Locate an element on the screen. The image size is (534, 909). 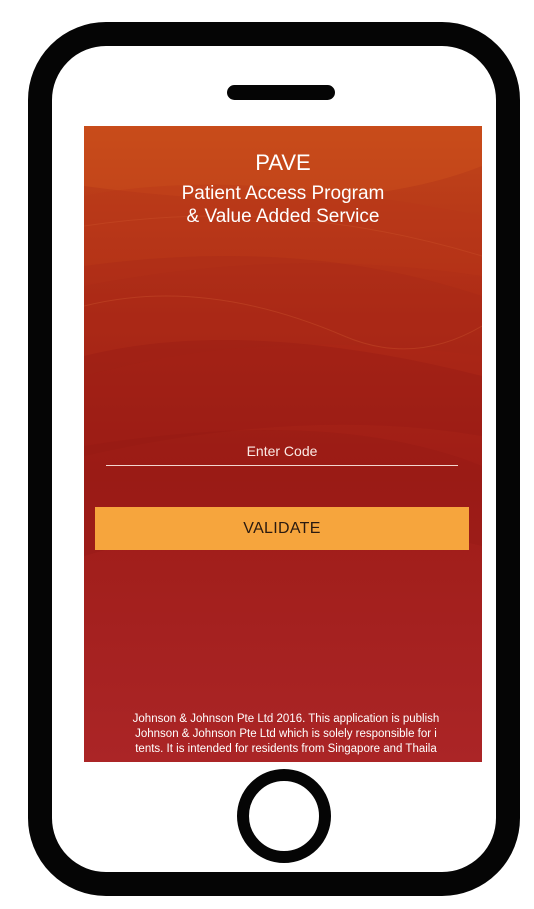
validate-button: VALIDATE is located at coordinates (282, 528).